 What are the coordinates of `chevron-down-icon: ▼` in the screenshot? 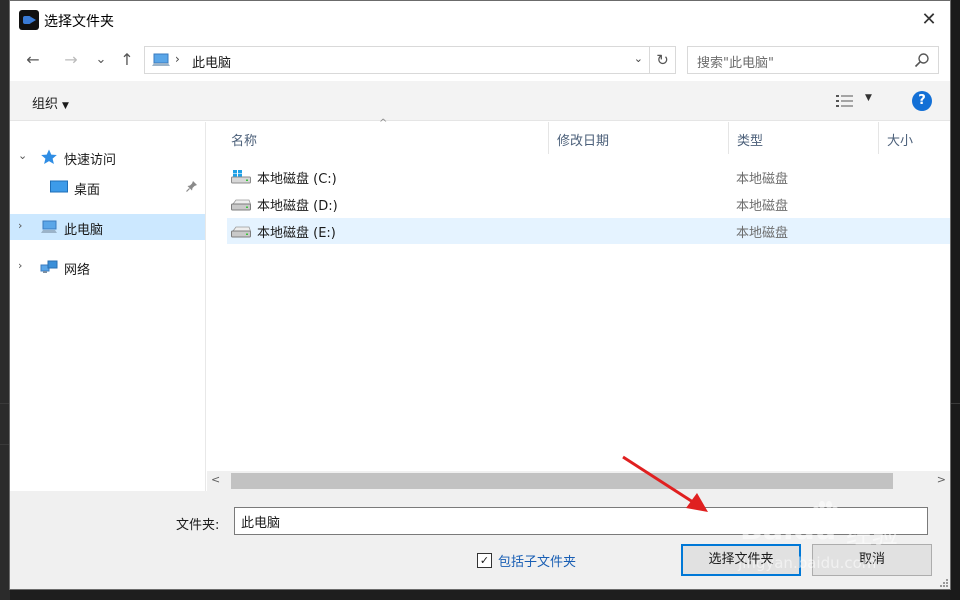 It's located at (65, 106).